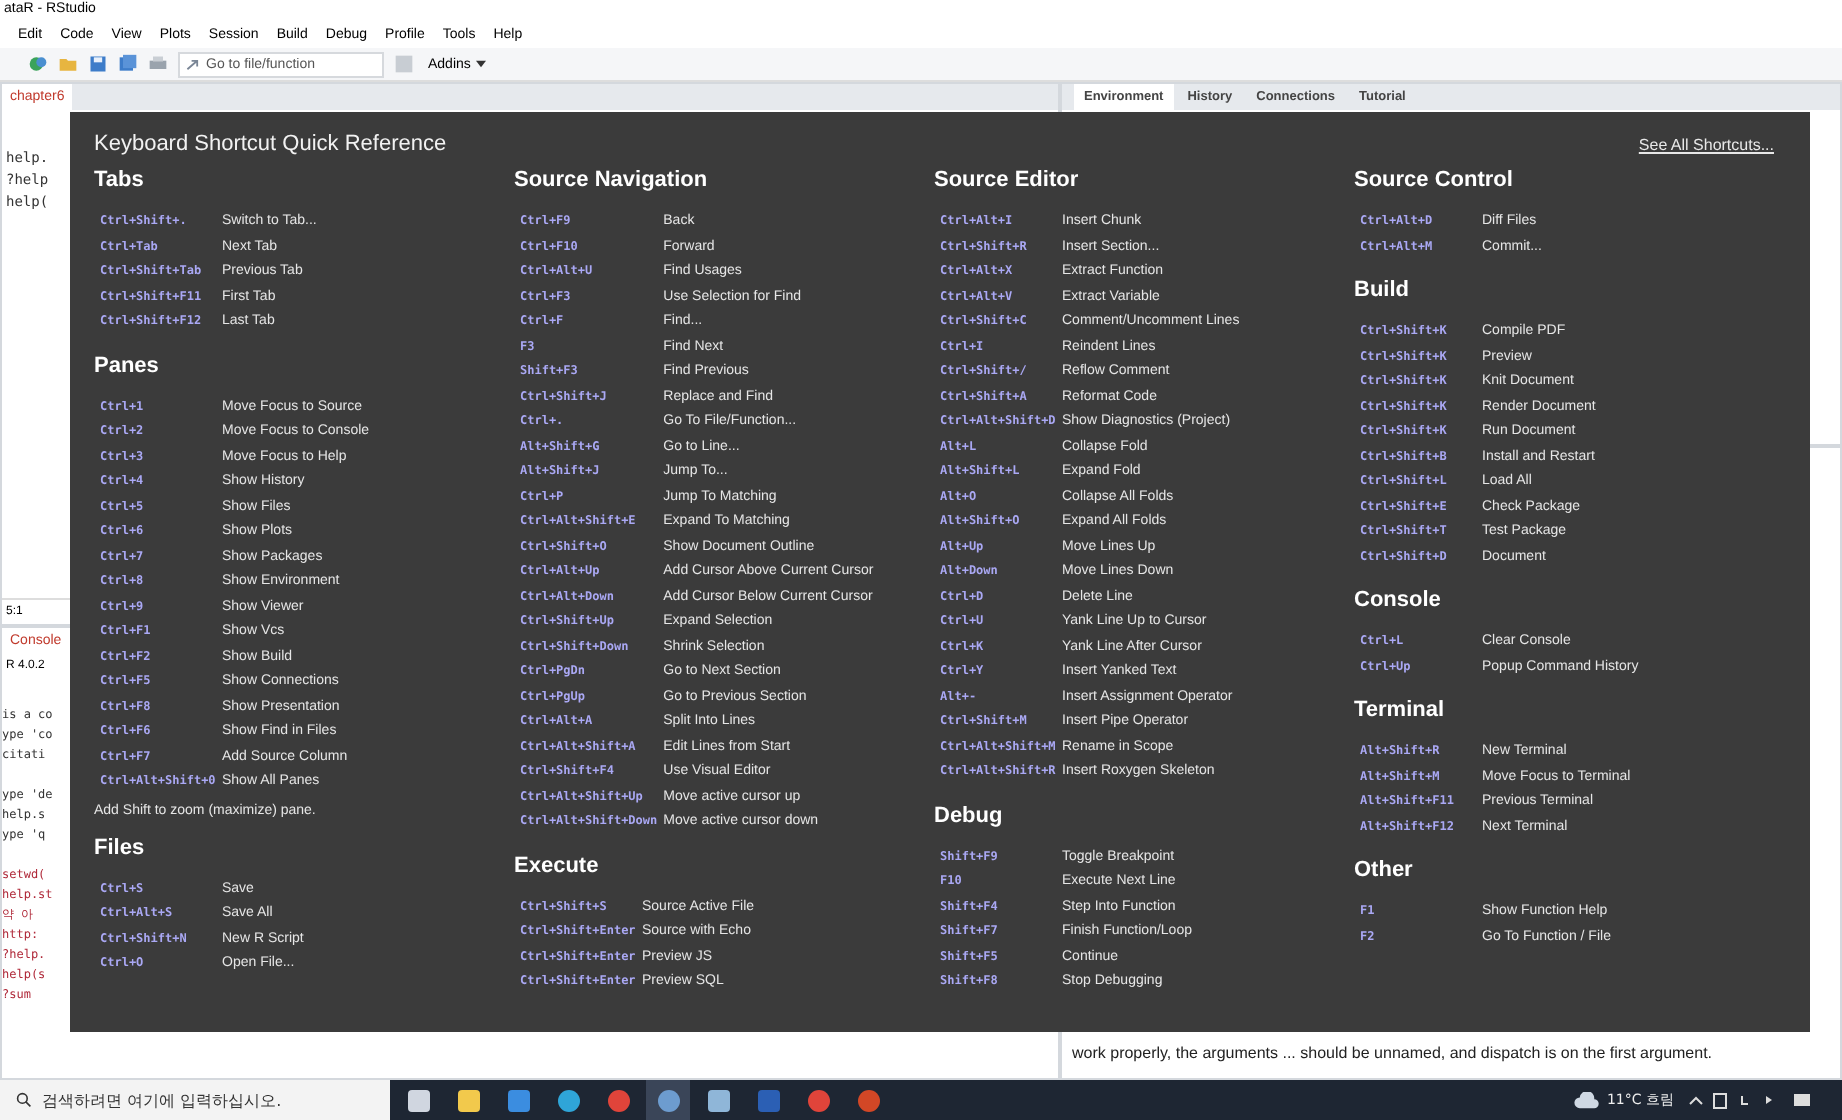 The width and height of the screenshot is (1842, 1120). I want to click on section-heading: Source Navigation, so click(611, 180).